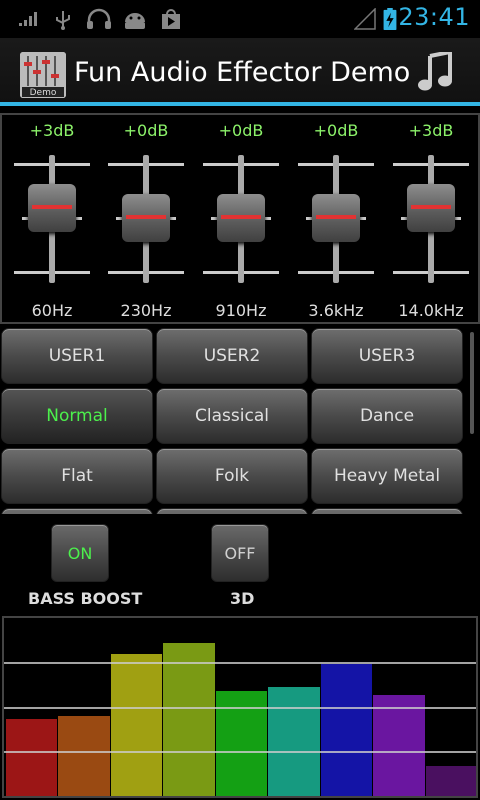 The height and width of the screenshot is (800, 480). I want to click on preset-button-folk: Folk, so click(232, 476).